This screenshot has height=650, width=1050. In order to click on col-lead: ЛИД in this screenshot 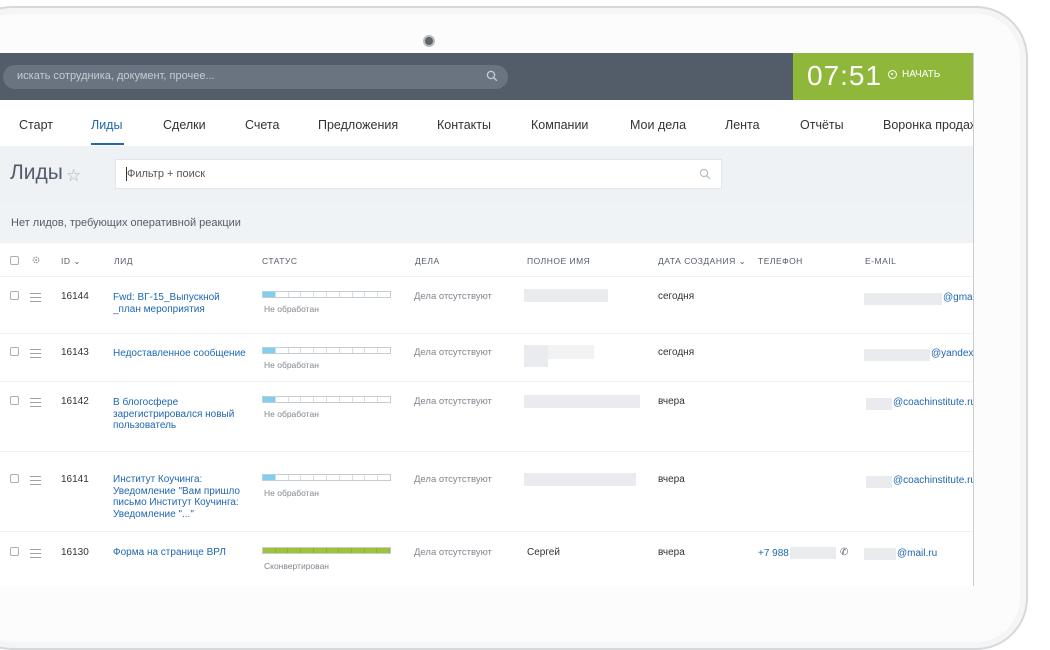, I will do `click(123, 261)`.